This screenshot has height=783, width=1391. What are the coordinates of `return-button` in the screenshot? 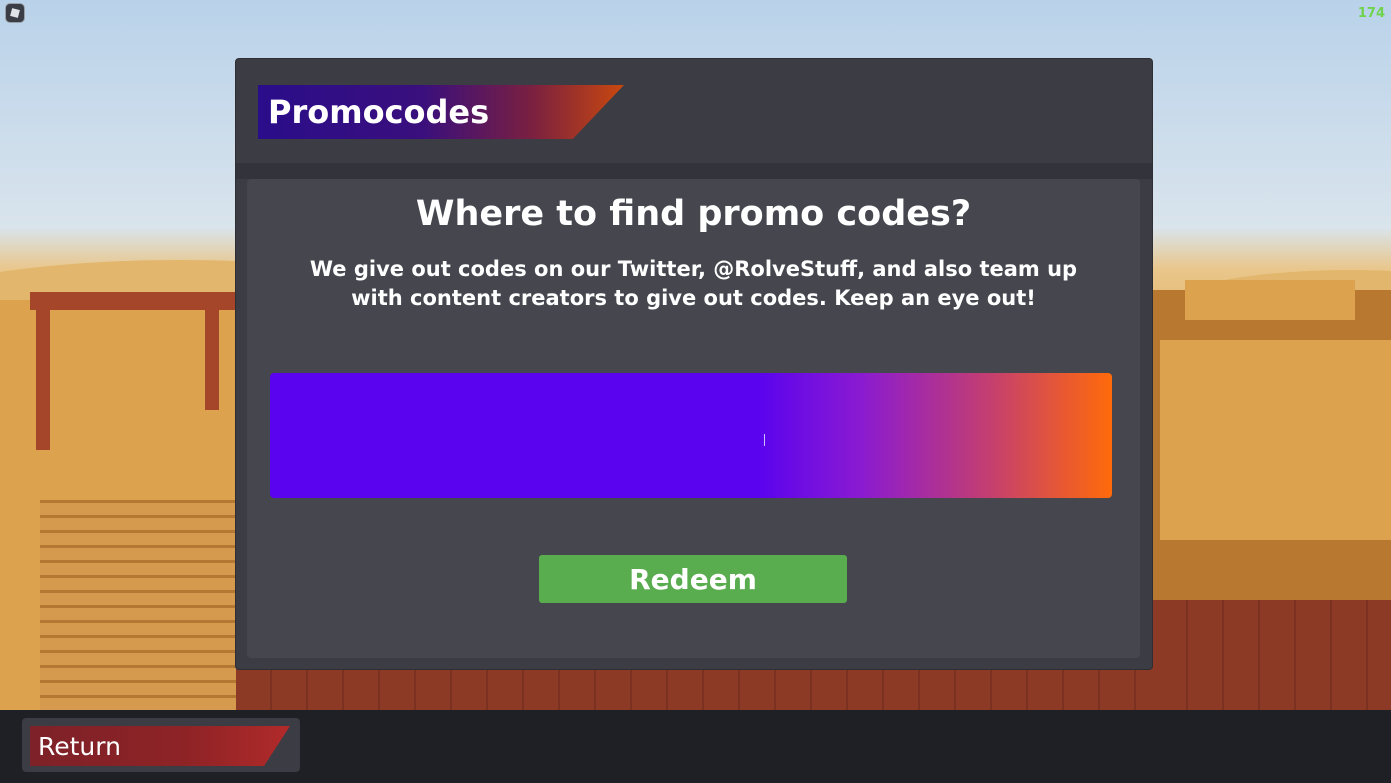 It's located at (160, 746).